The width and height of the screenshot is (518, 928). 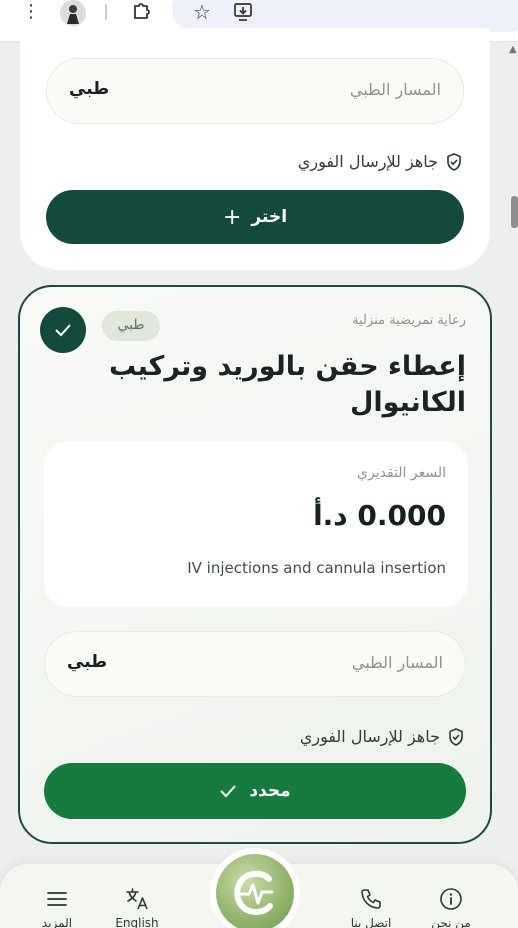 I want to click on browser-menu-icon: ⋮, so click(x=31, y=13).